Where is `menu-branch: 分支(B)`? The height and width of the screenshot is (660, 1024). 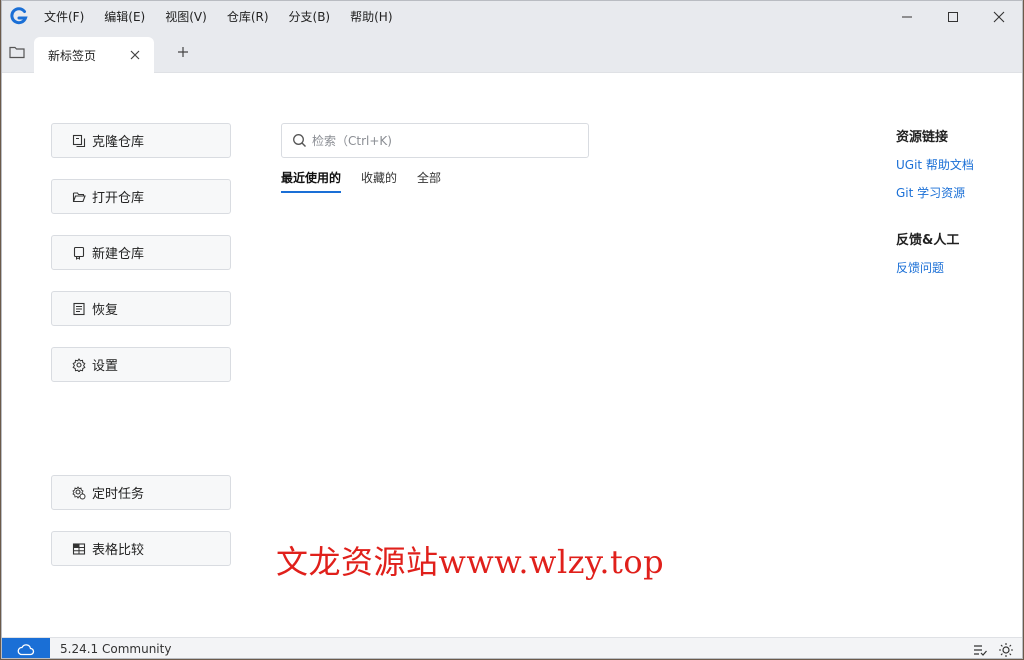 menu-branch: 分支(B) is located at coordinates (310, 17).